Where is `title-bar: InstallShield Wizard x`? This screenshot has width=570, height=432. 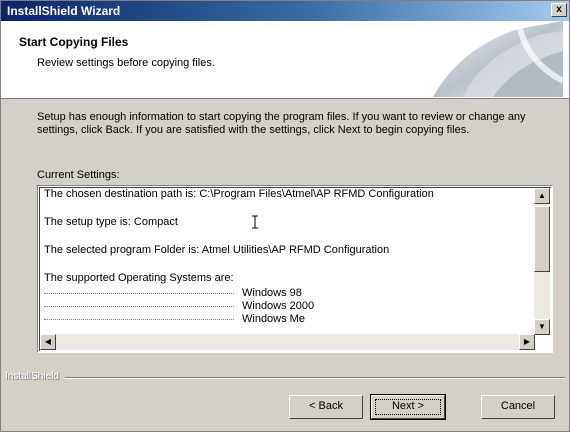 title-bar: InstallShield Wizard x is located at coordinates (285, 11).